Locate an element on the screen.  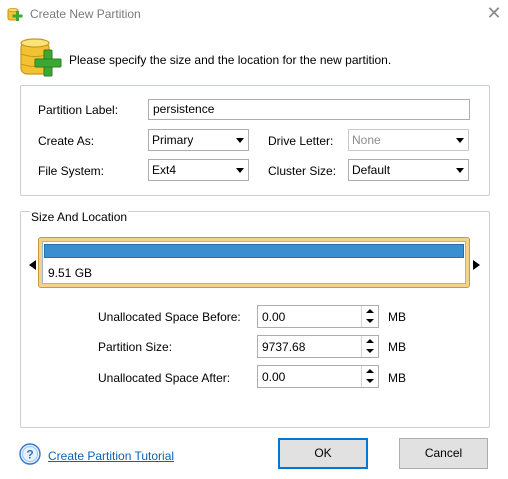
drive-letter-value: None is located at coordinates (366, 140).